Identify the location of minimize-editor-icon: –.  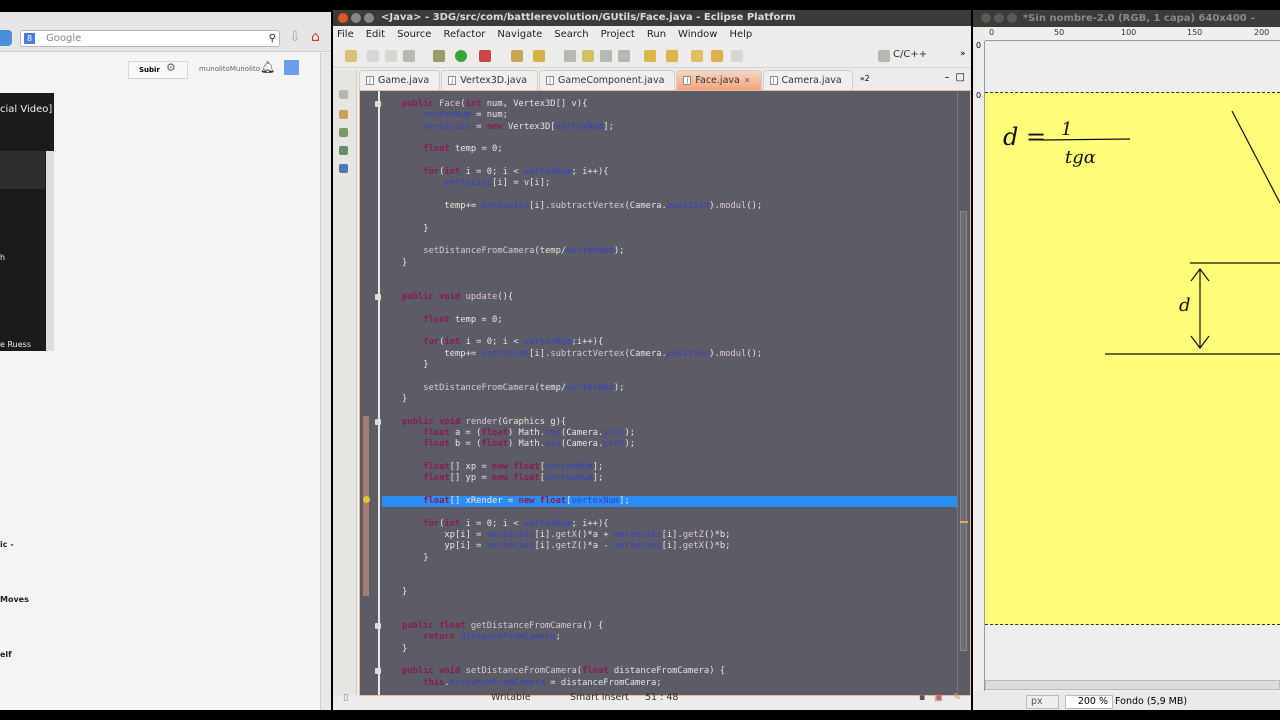
(947, 80).